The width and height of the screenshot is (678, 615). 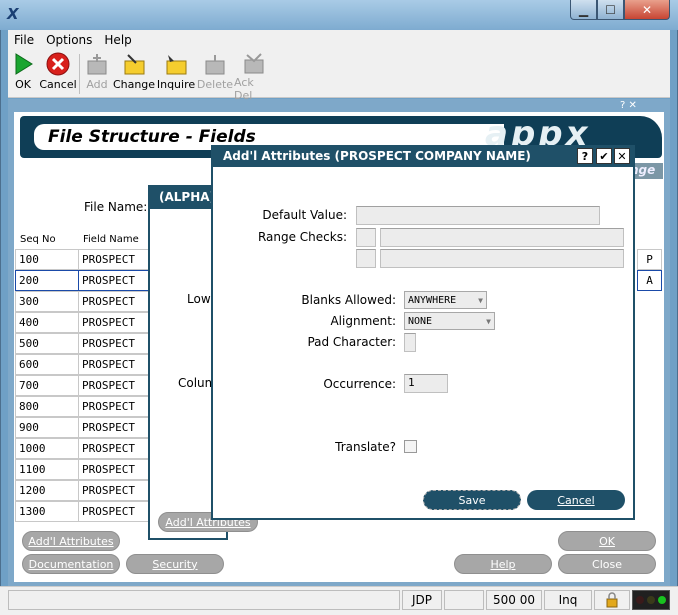 I want to click on alignment-value: NONE, so click(x=420, y=321).